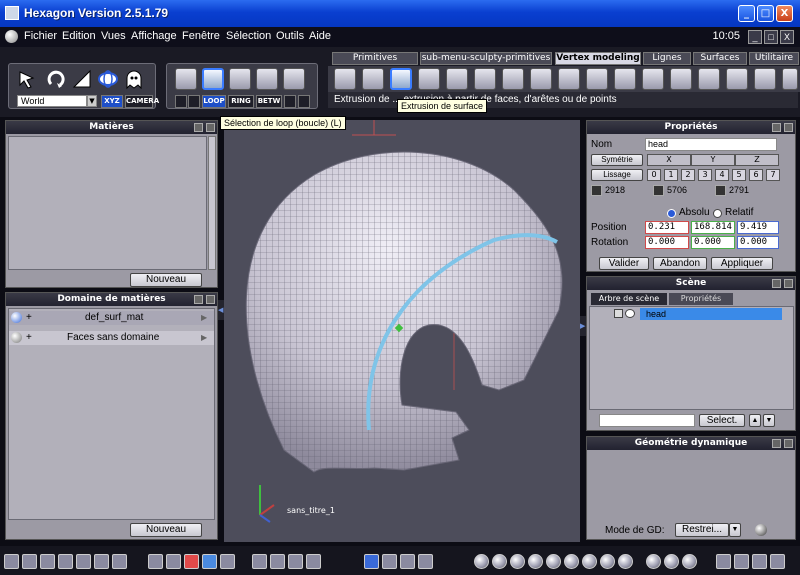 The width and height of the screenshot is (800, 575). I want to click on axis-tool-3-icon, so click(425, 561).